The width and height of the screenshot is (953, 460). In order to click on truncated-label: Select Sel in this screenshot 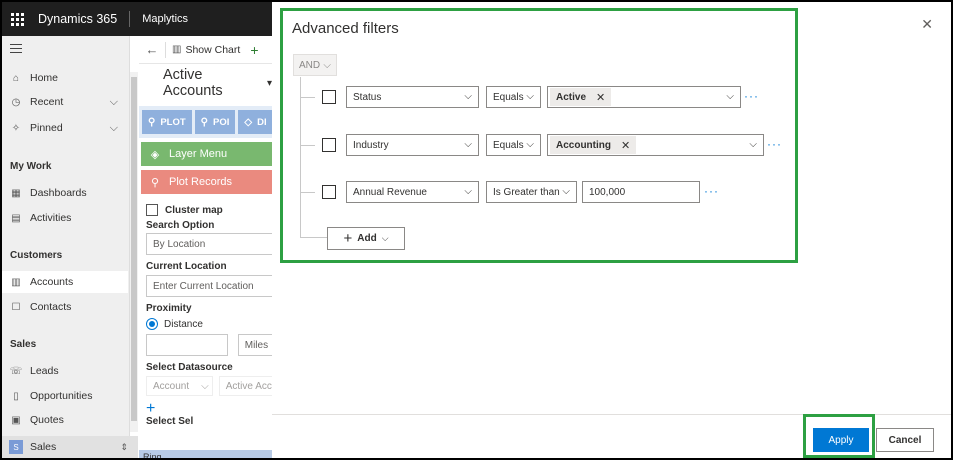, I will do `click(170, 420)`.